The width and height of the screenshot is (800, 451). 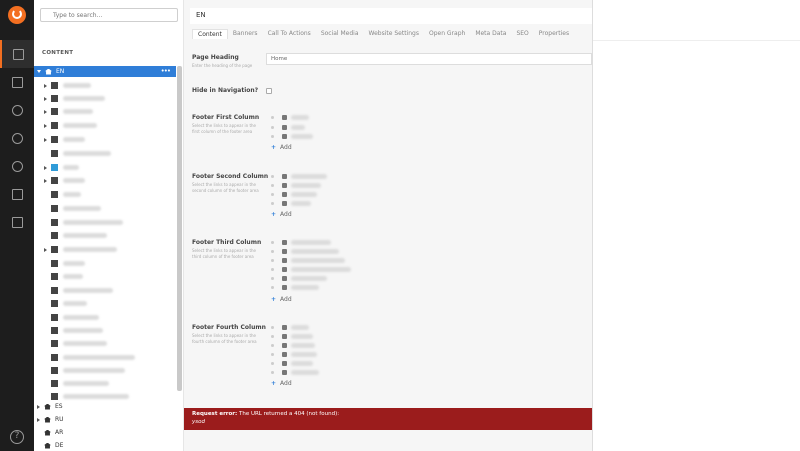 What do you see at coordinates (17, 437) in the screenshot?
I see `help-icon: ?` at bounding box center [17, 437].